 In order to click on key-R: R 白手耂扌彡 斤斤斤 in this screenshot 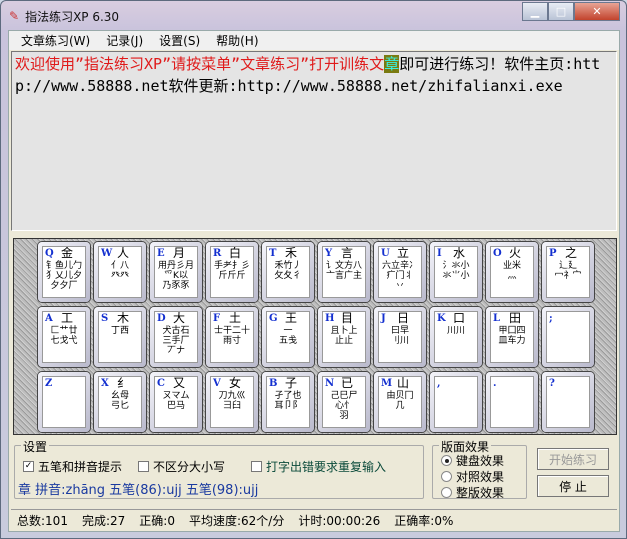, I will do `click(232, 272)`.